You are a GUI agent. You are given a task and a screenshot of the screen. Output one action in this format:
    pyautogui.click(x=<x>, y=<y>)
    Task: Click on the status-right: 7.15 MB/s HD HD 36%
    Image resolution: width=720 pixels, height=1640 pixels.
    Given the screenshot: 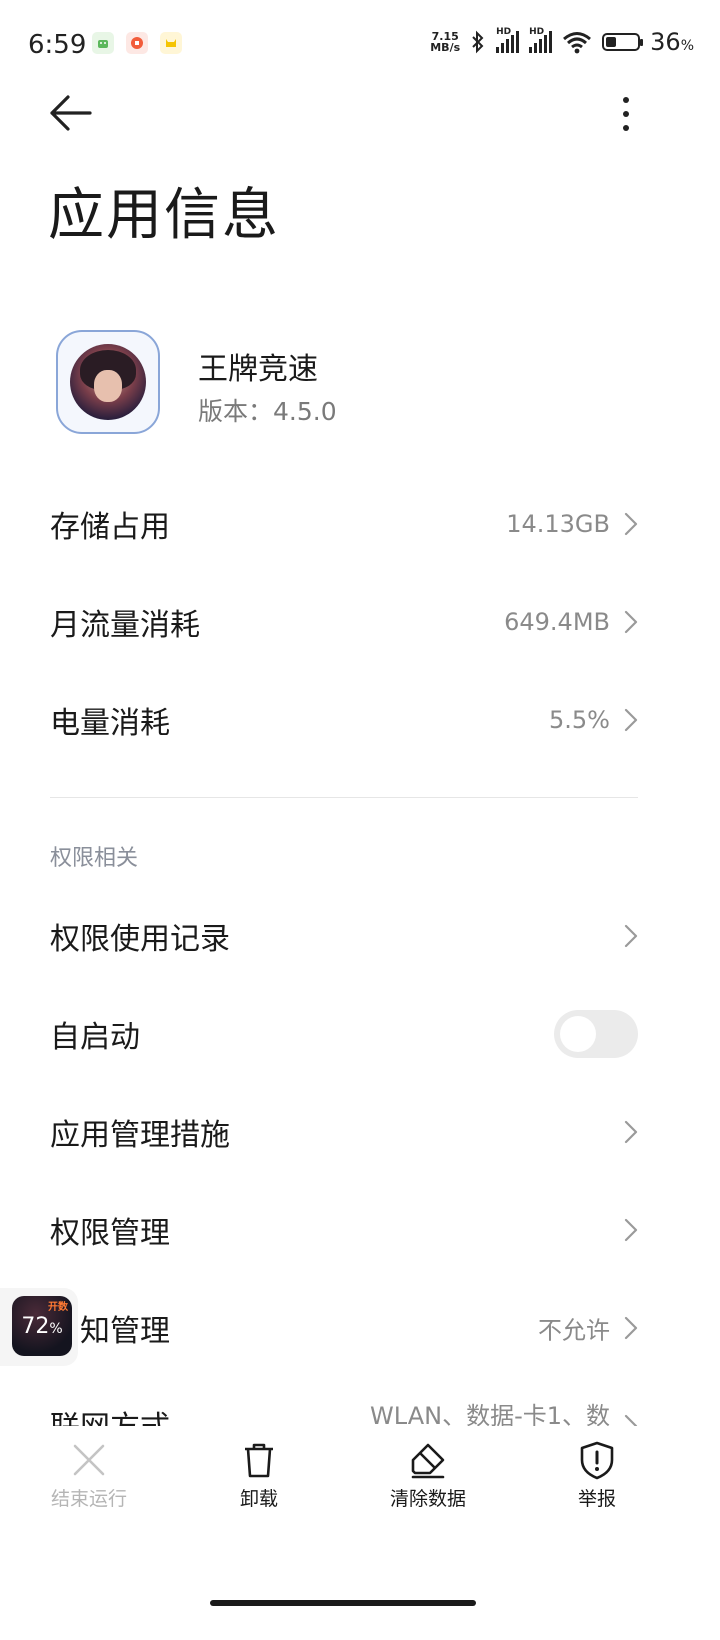 What is the action you would take?
    pyautogui.click(x=562, y=41)
    